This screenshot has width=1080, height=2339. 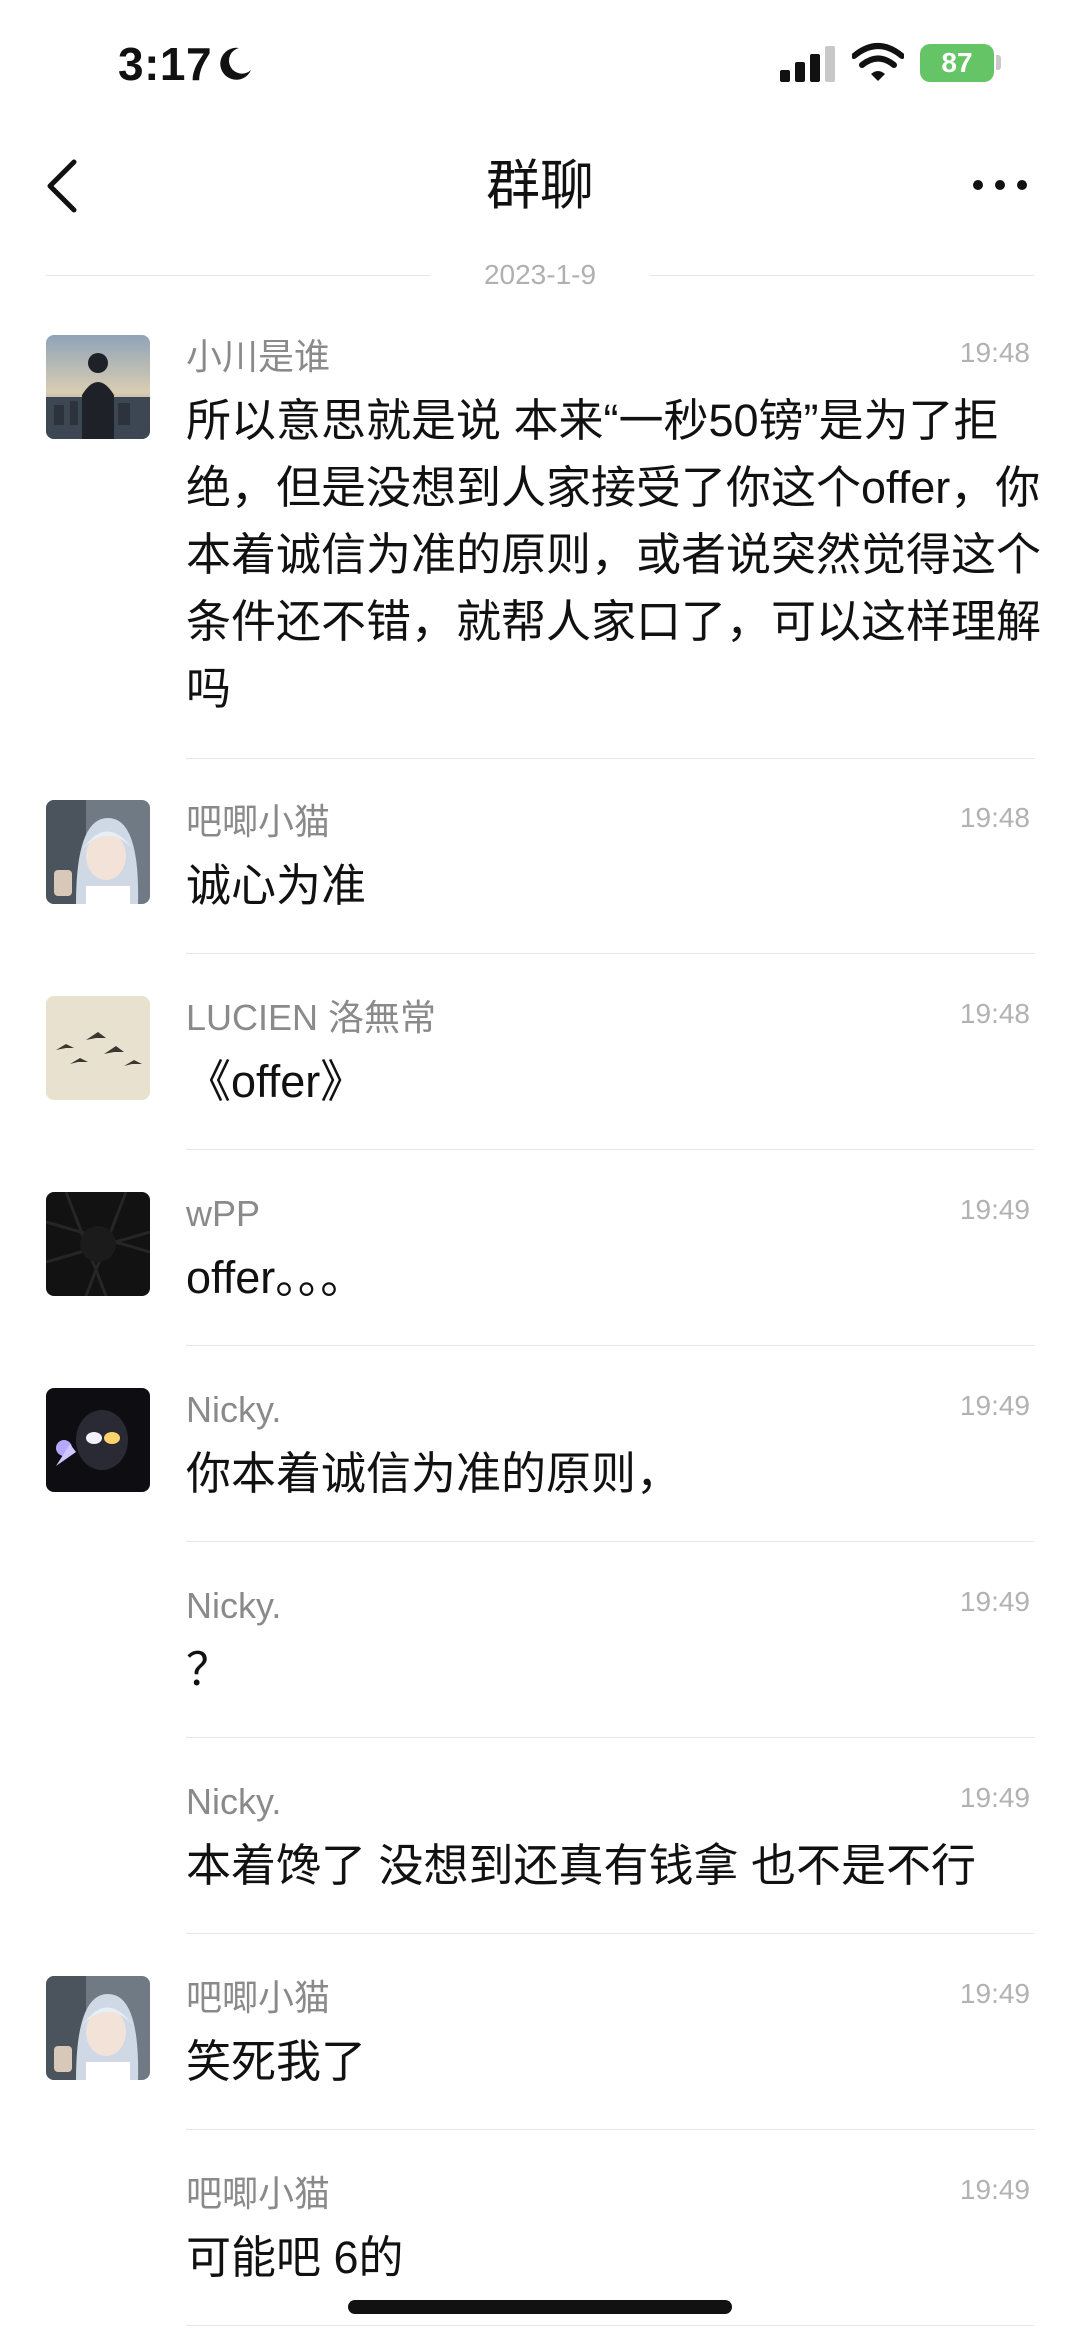 What do you see at coordinates (276, 1277) in the screenshot?
I see `message-text: offer。。。` at bounding box center [276, 1277].